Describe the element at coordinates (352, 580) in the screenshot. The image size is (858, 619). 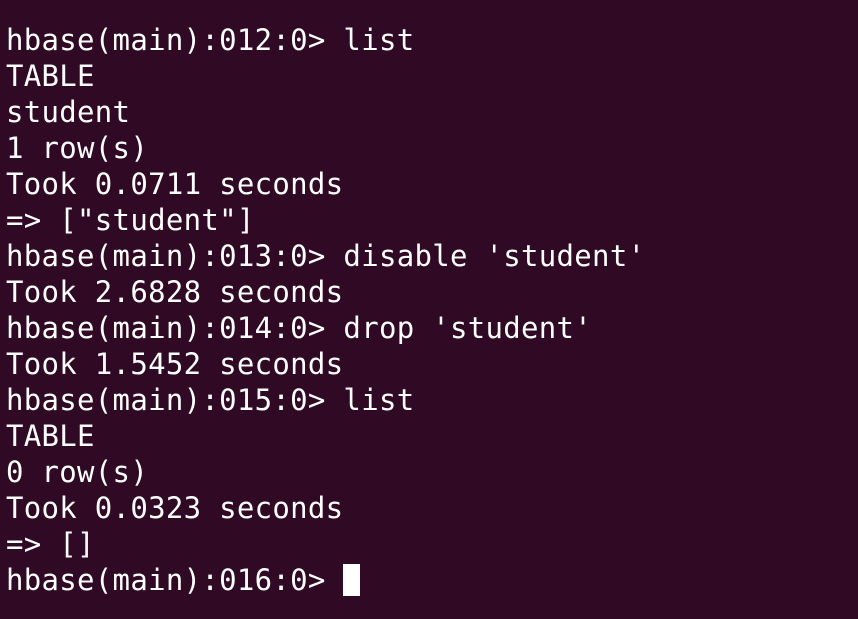
I see `text-cursor` at that location.